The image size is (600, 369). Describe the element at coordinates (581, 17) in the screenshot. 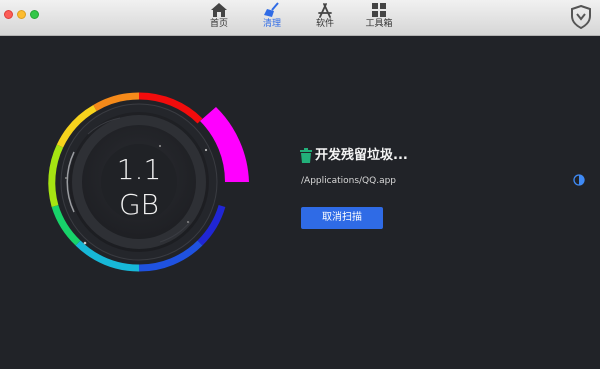

I see `shield-logo-icon` at that location.